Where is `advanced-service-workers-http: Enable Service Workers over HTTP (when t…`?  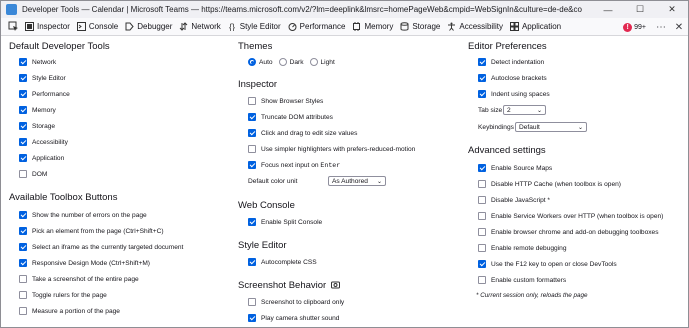
advanced-service-workers-http: Enable Service Workers over HTTP (when t… is located at coordinates (570, 216).